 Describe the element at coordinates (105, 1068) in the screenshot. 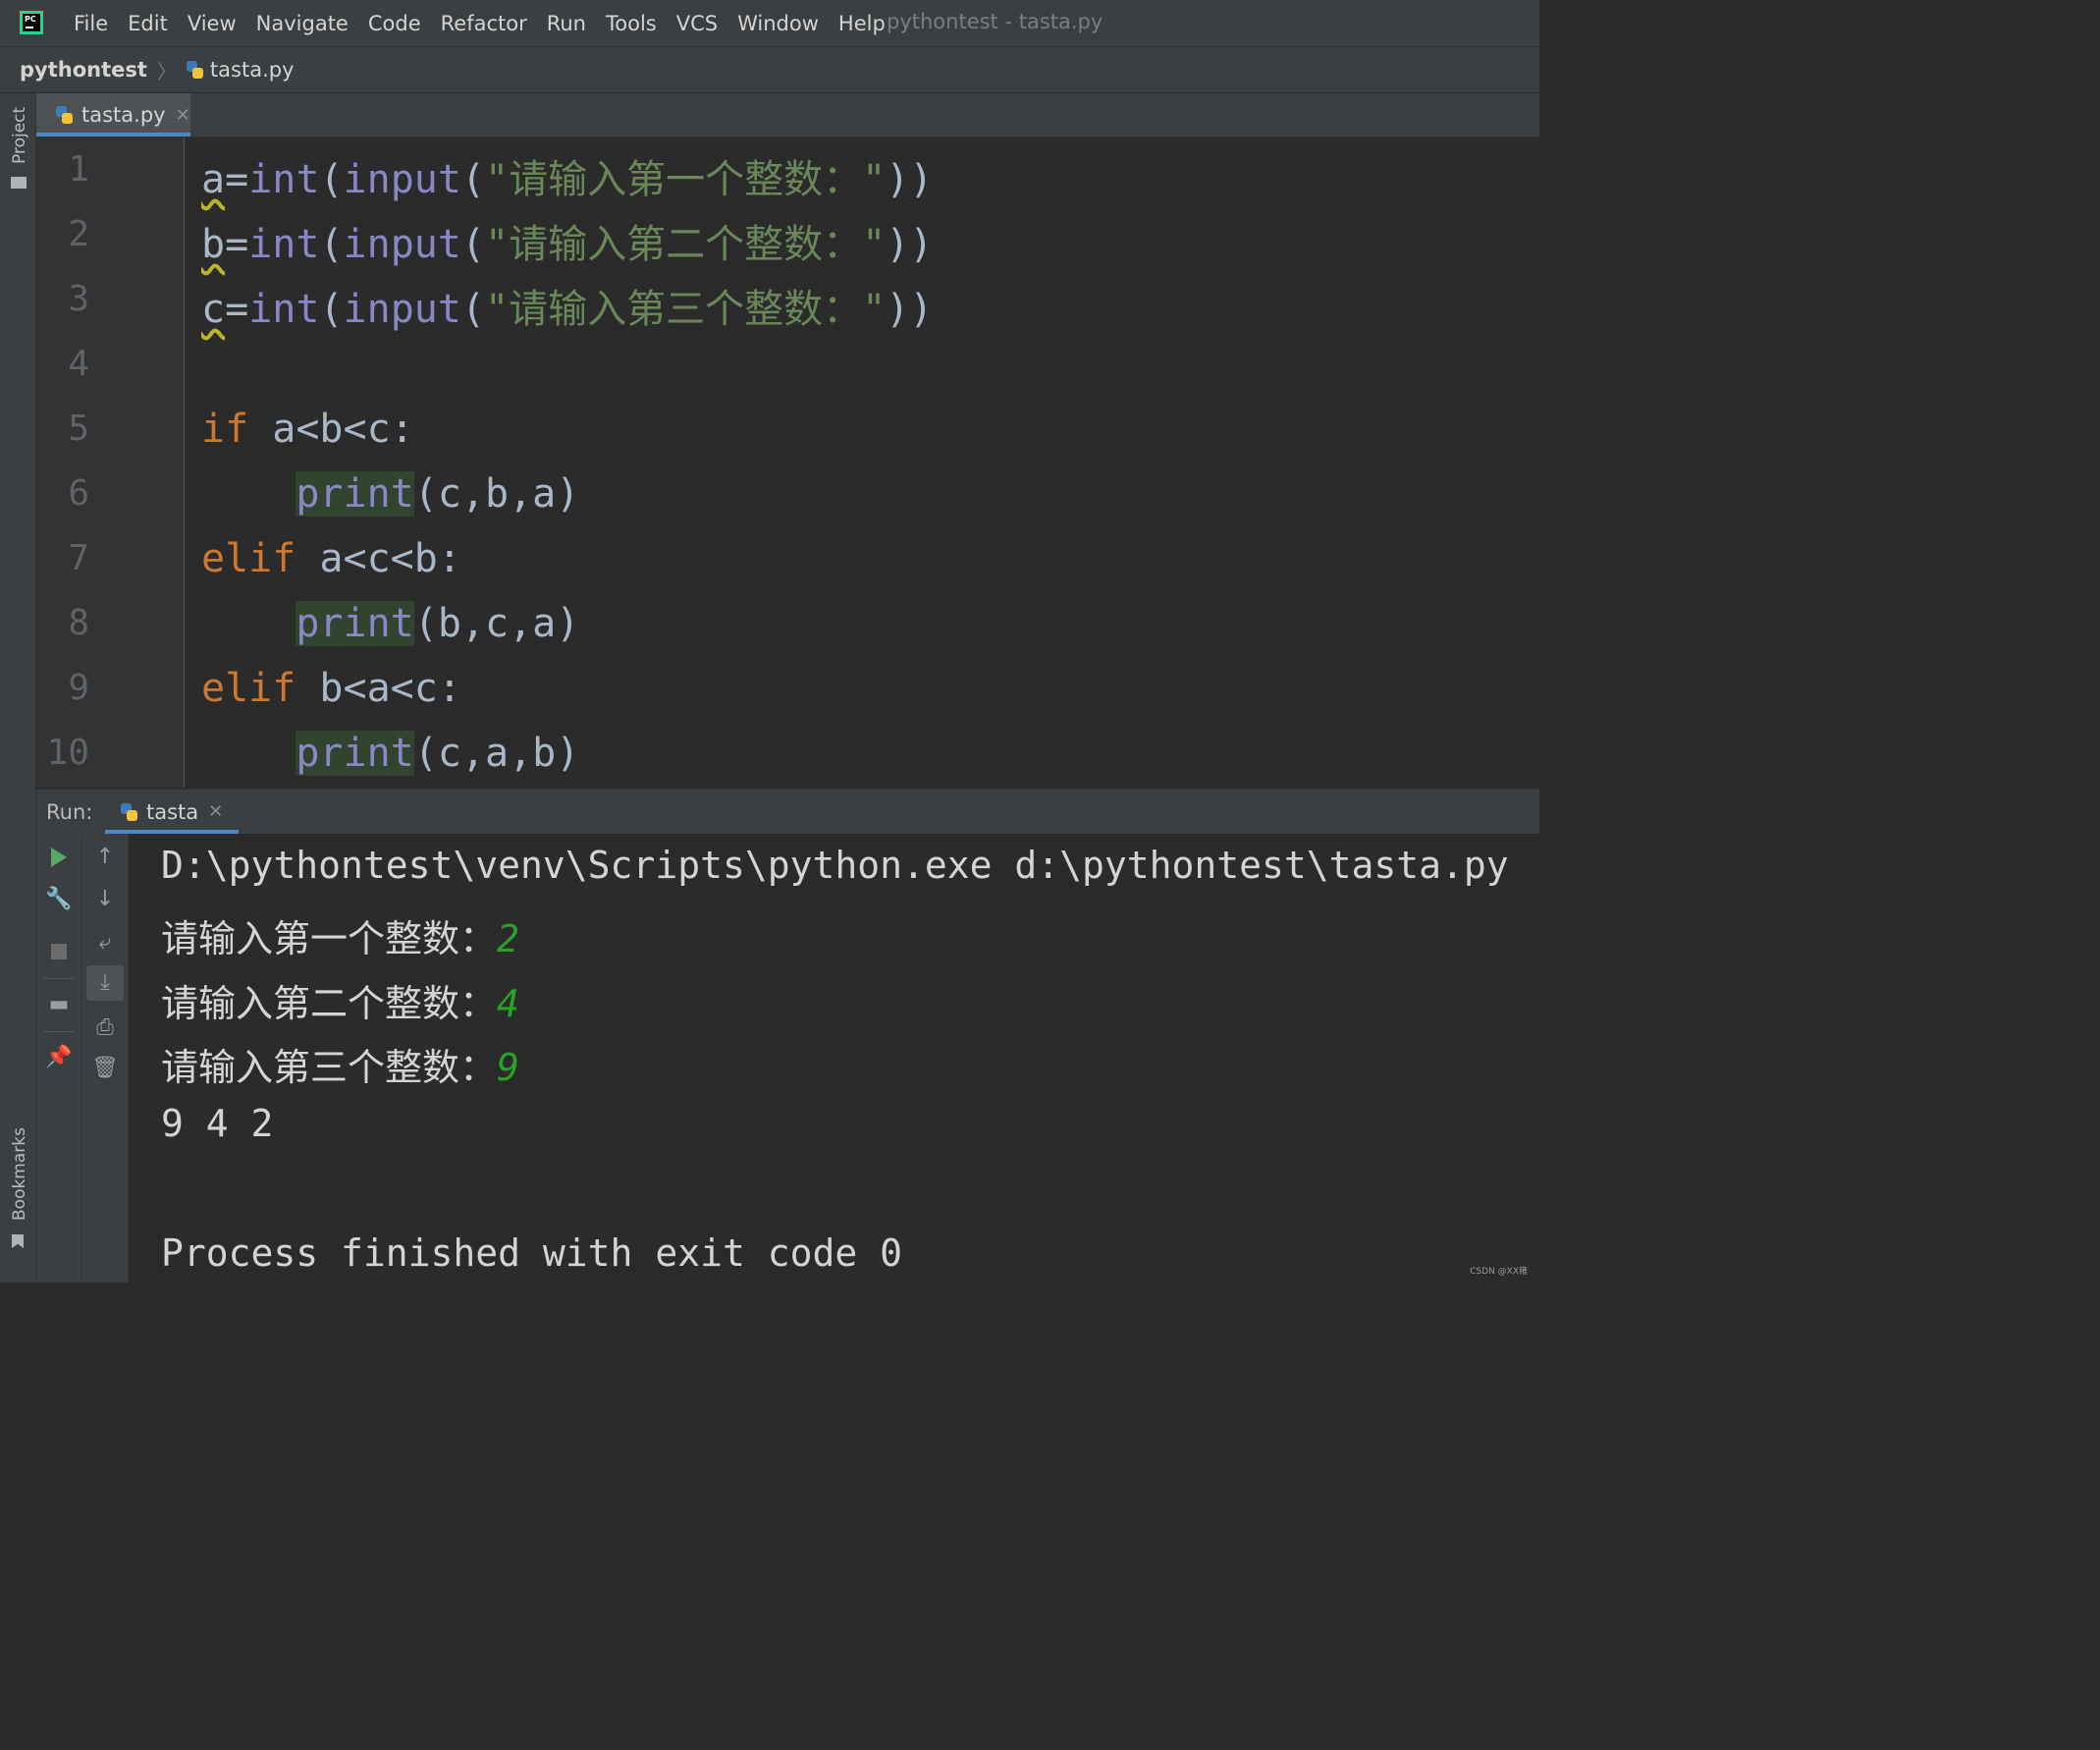

I see `trash-icon: 🗑` at that location.